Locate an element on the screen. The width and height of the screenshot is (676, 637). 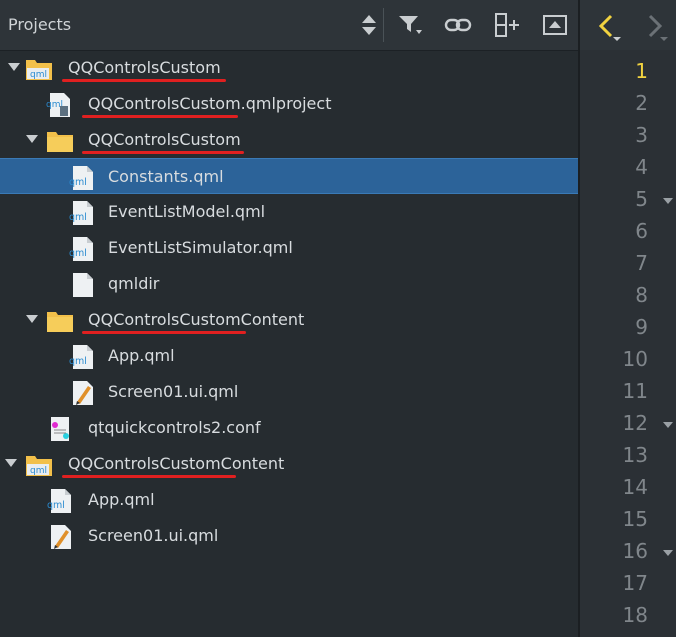
line-number: 10 is located at coordinates (635, 359).